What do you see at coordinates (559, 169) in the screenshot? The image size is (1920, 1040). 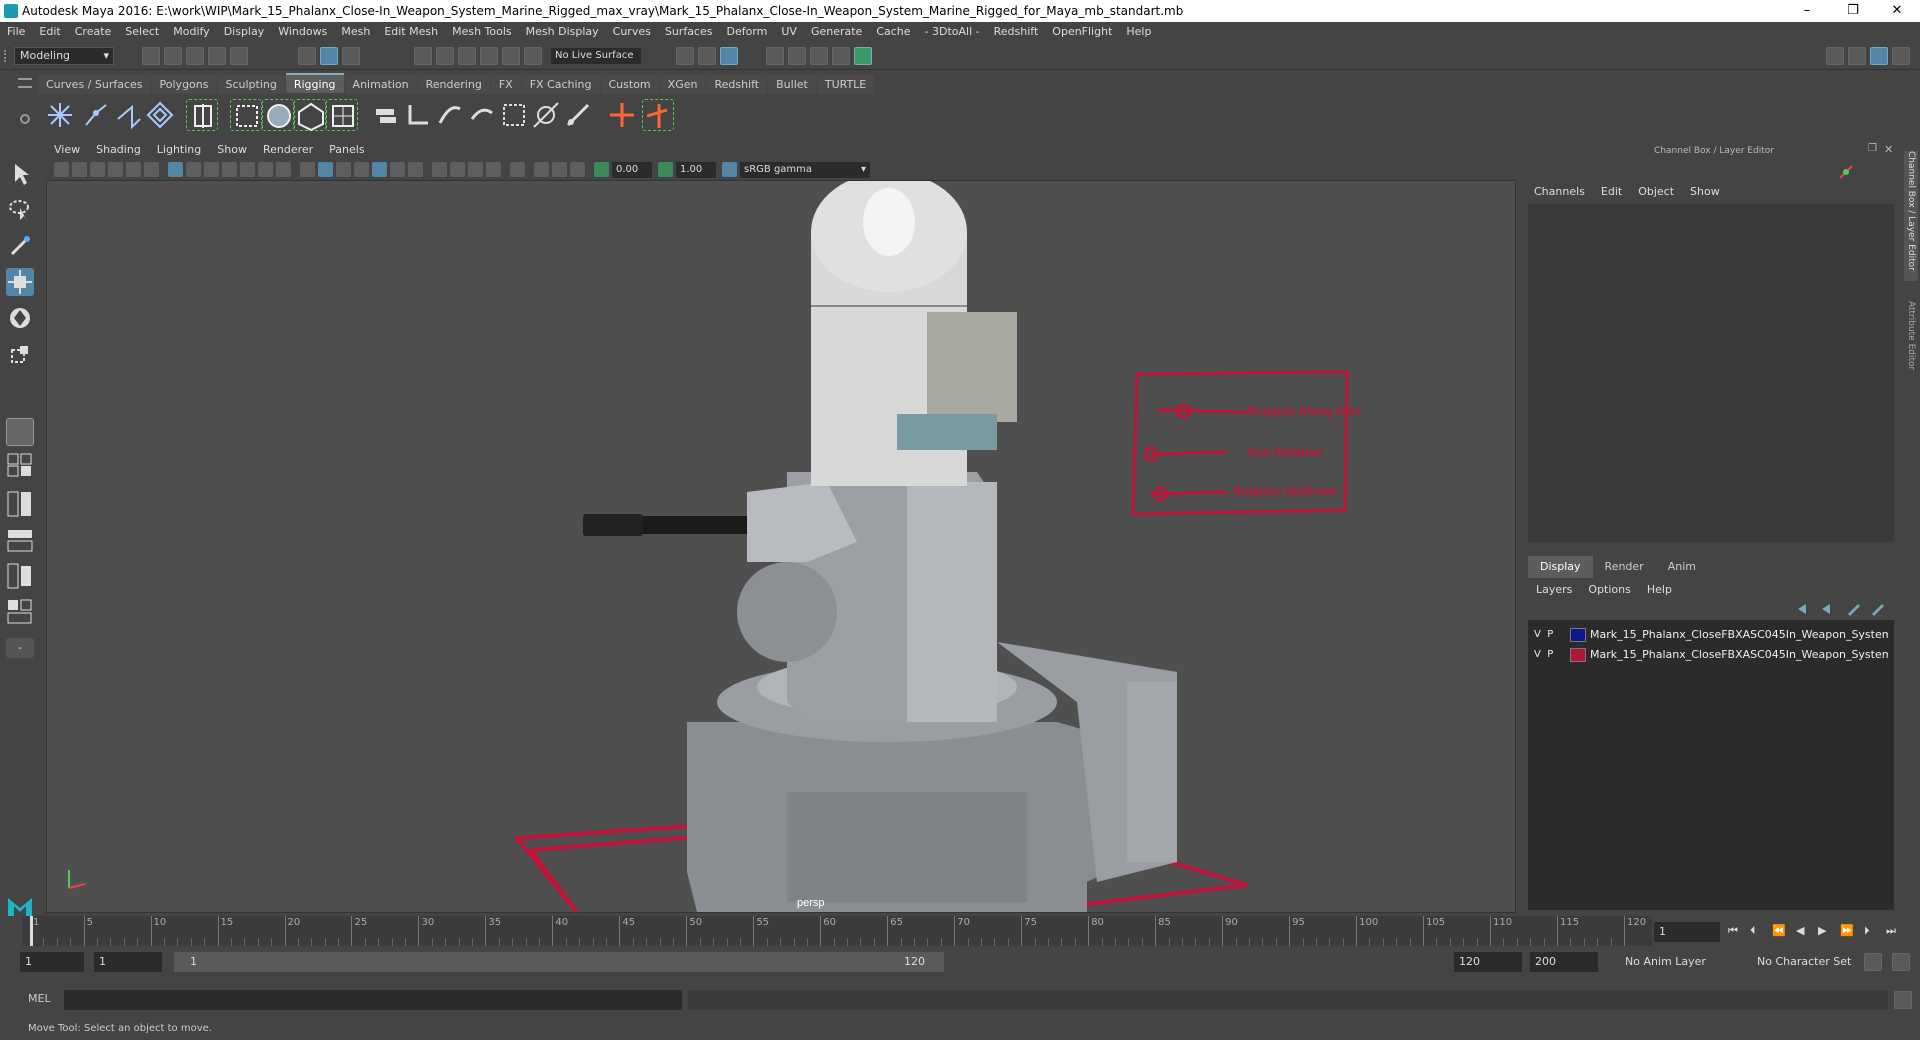 I see `xray-active-icon` at bounding box center [559, 169].